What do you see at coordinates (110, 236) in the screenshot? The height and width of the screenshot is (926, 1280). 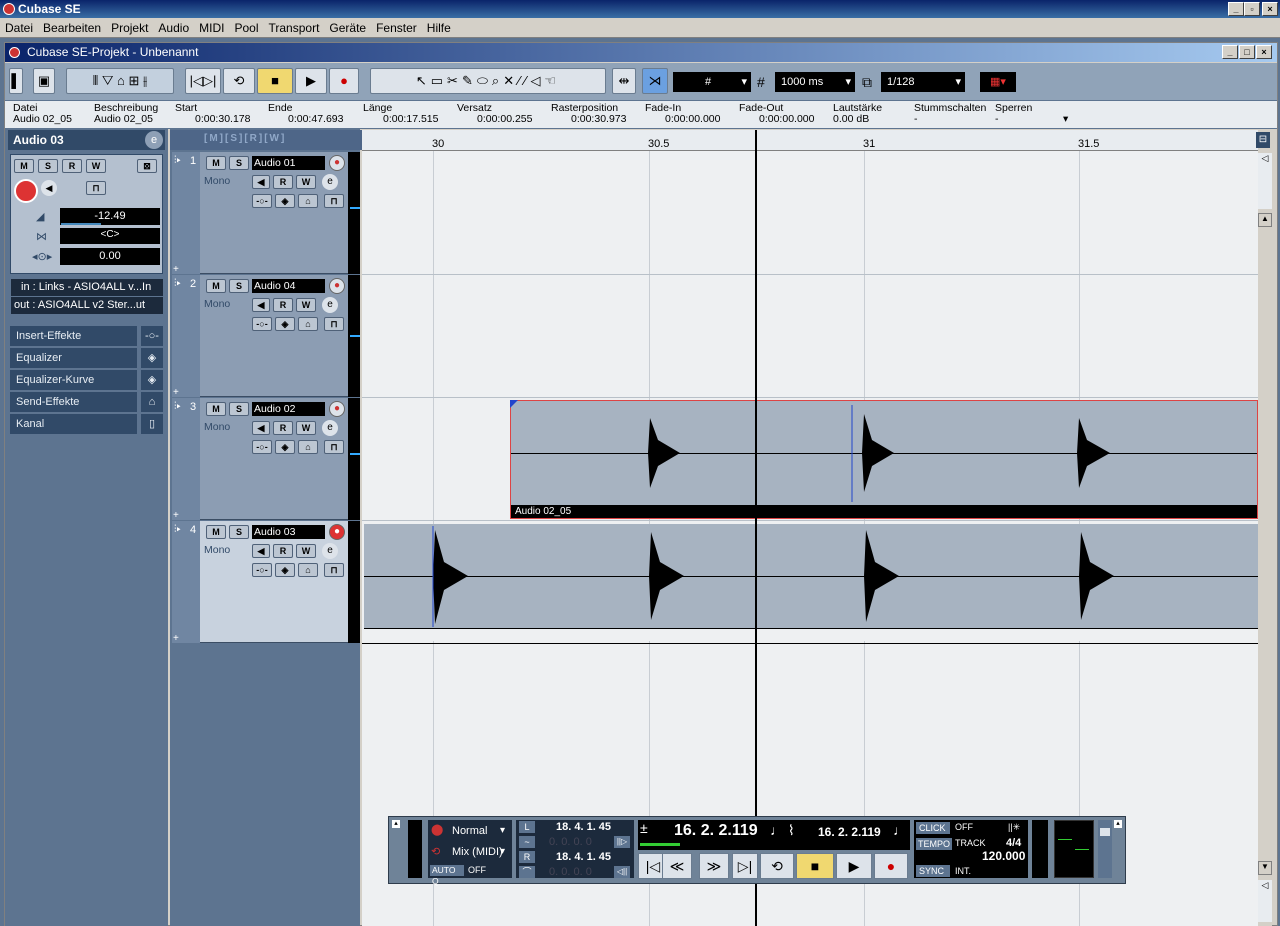 I see `pan-value: <C>` at bounding box center [110, 236].